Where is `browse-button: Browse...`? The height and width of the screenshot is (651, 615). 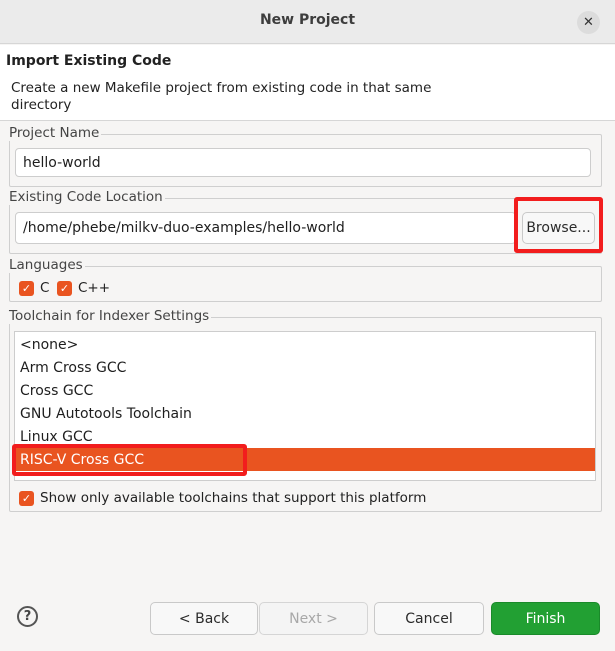 browse-button: Browse... is located at coordinates (558, 228).